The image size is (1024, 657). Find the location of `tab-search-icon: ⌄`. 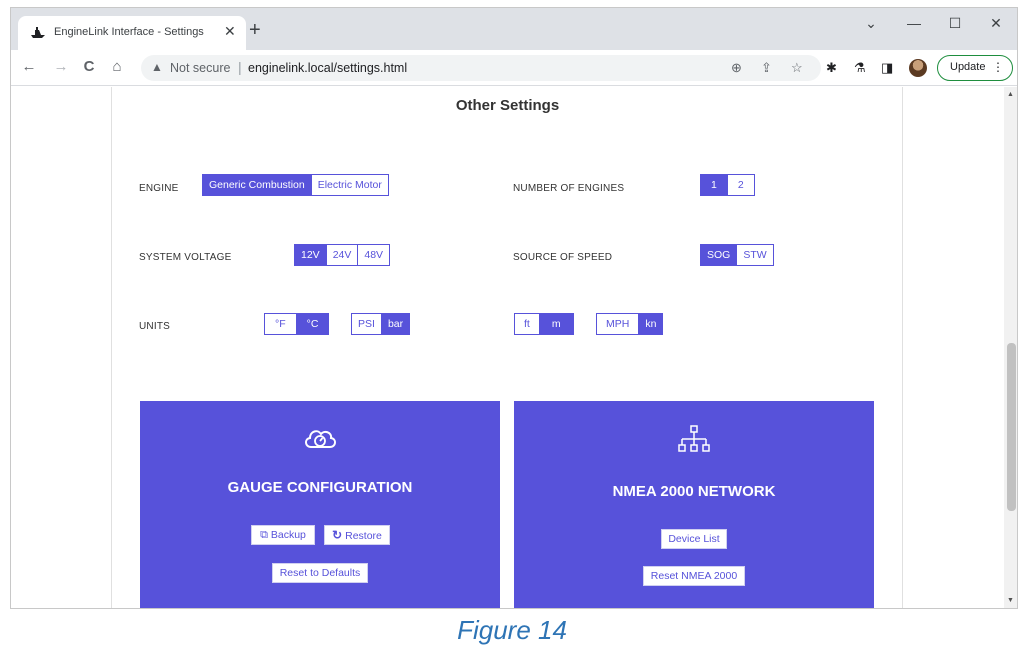

tab-search-icon: ⌄ is located at coordinates (871, 23).